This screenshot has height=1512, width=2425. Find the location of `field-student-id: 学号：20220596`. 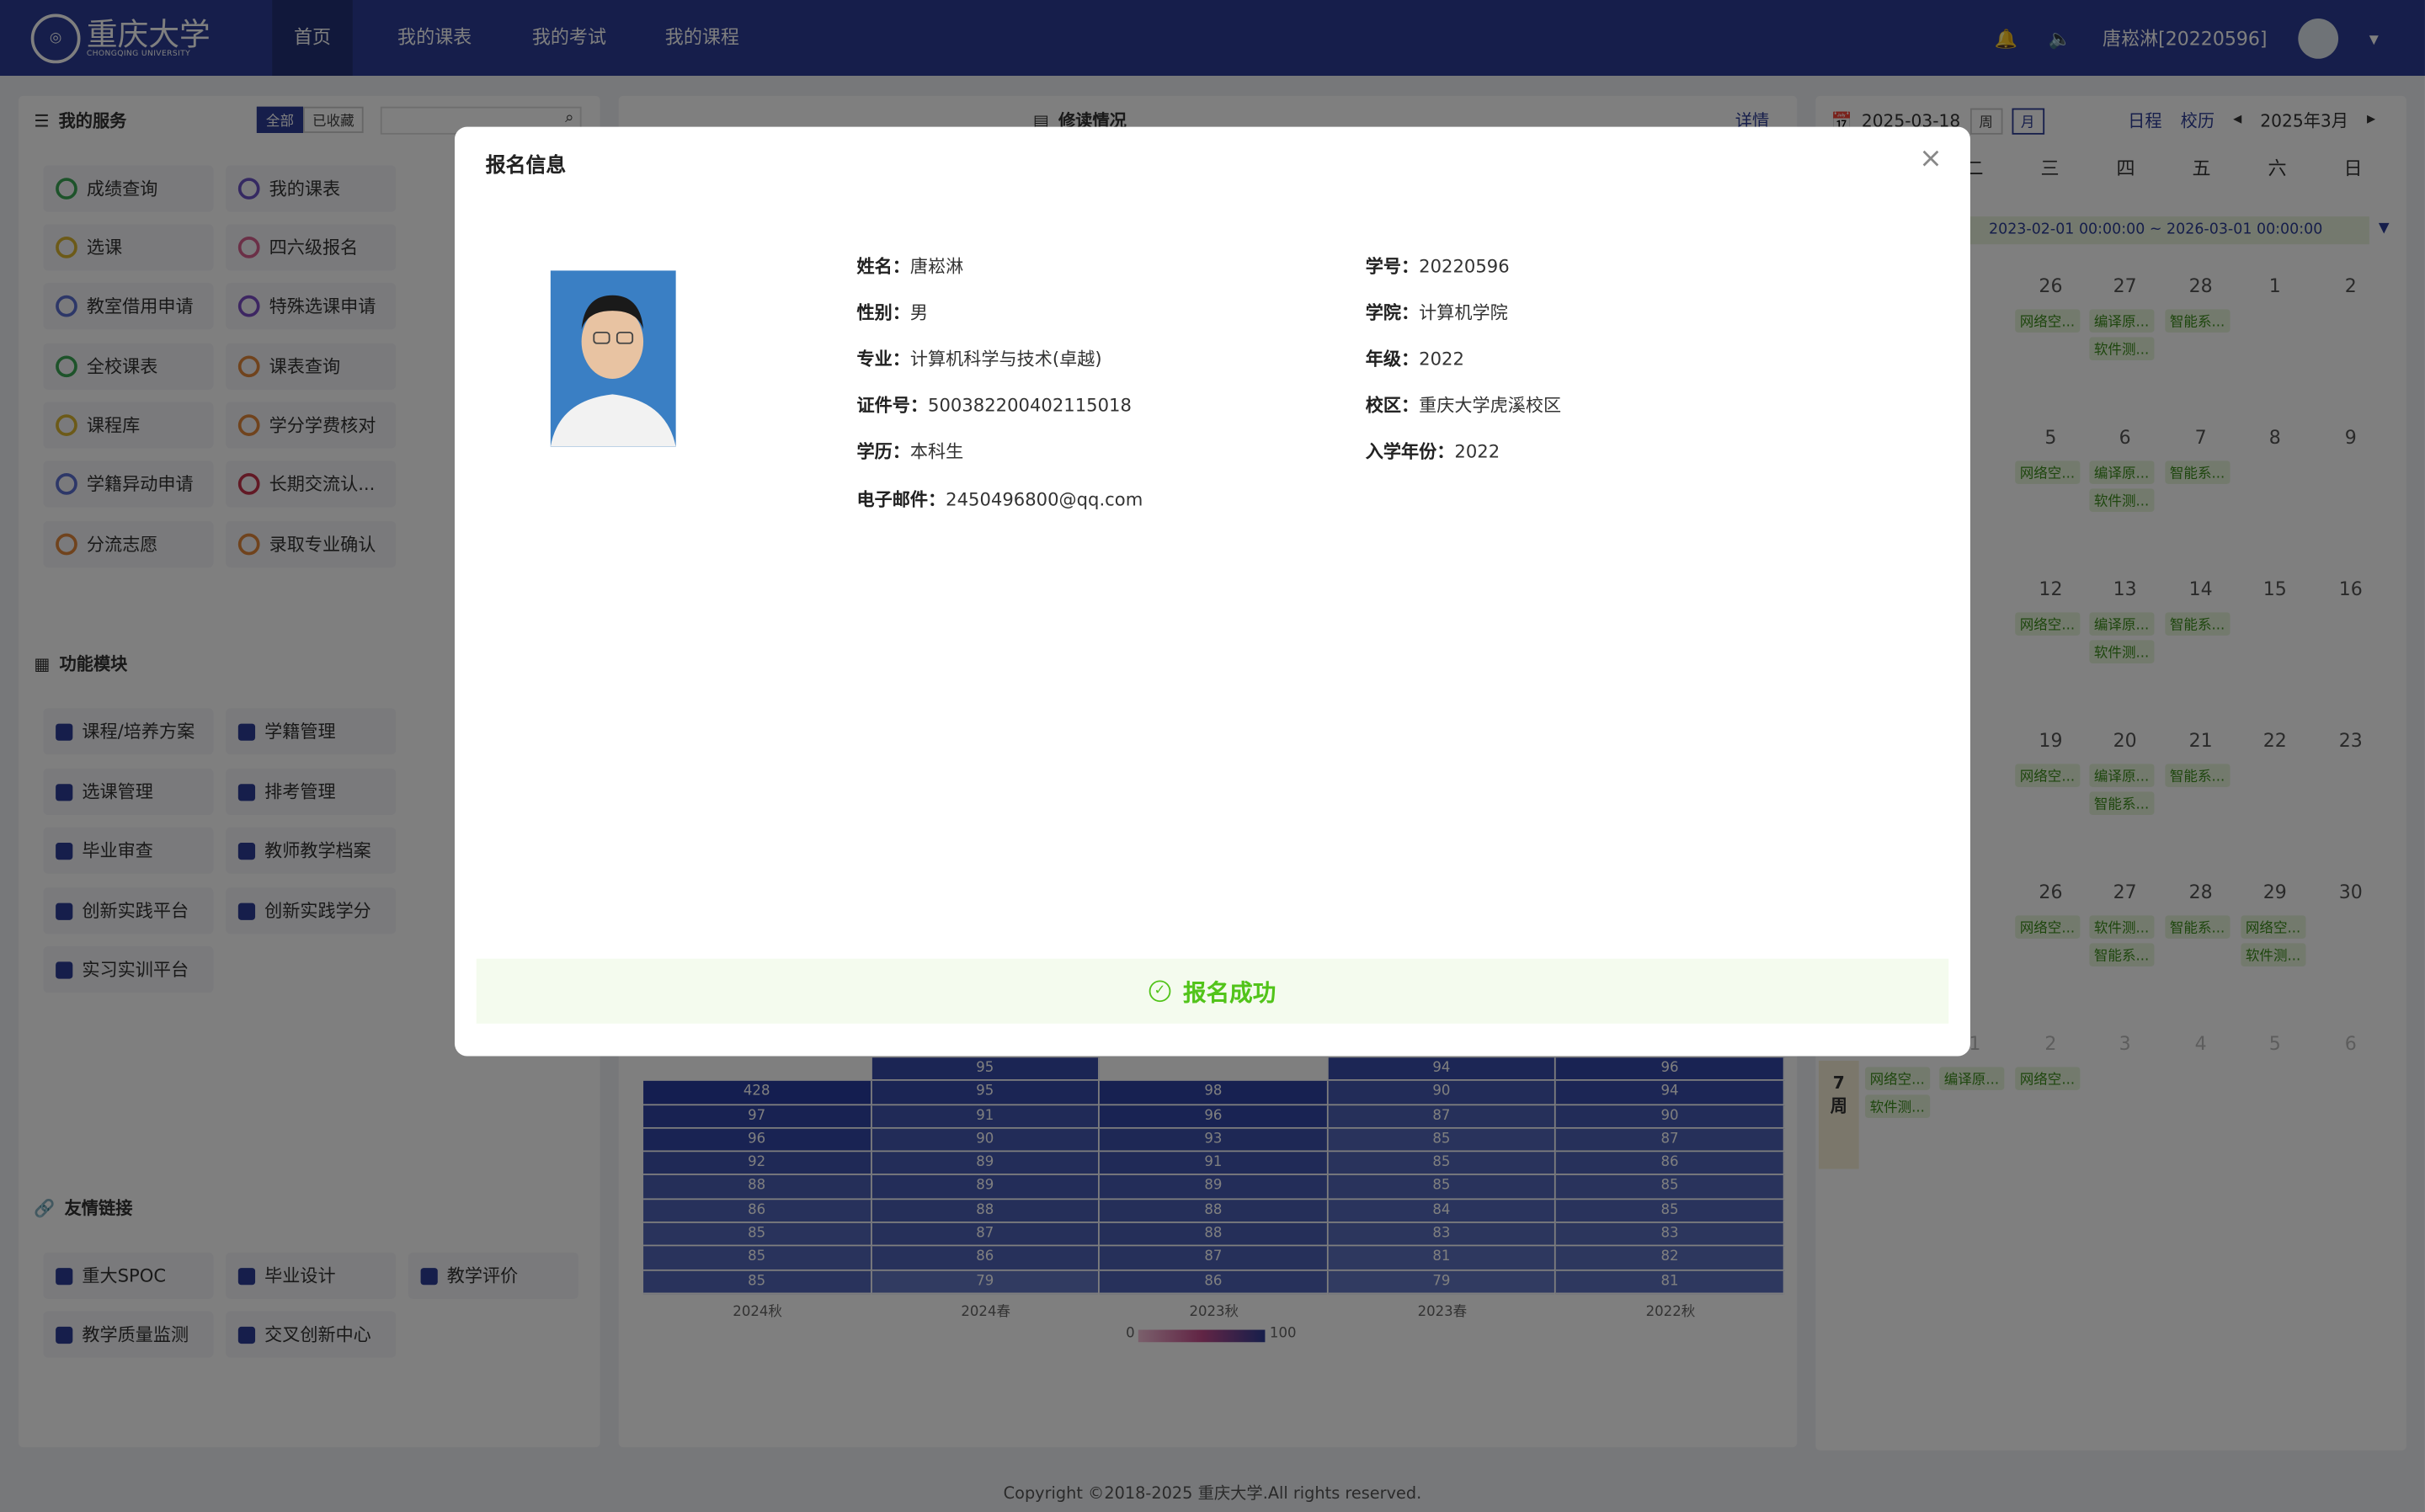

field-student-id: 学号：20220596 is located at coordinates (1437, 266).